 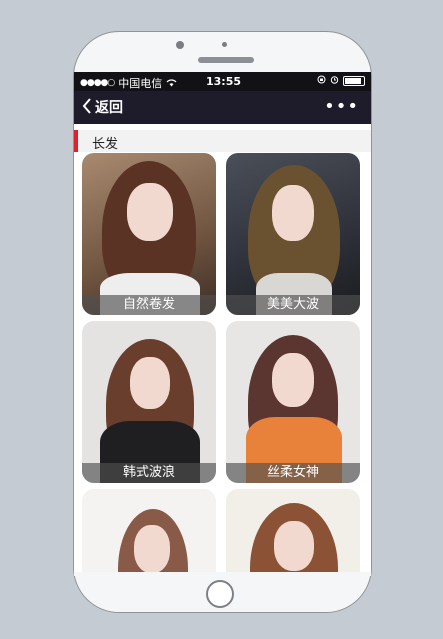 What do you see at coordinates (222, 107) in the screenshot?
I see `nav-bar: 返回 •••` at bounding box center [222, 107].